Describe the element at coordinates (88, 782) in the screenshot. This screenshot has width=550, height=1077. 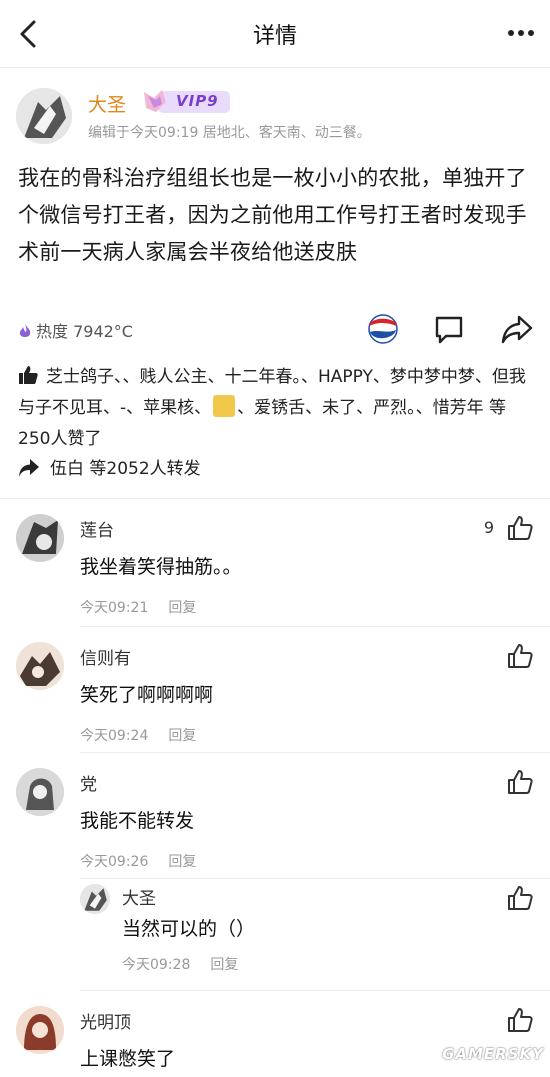
I see `commenter-name: 党` at that location.